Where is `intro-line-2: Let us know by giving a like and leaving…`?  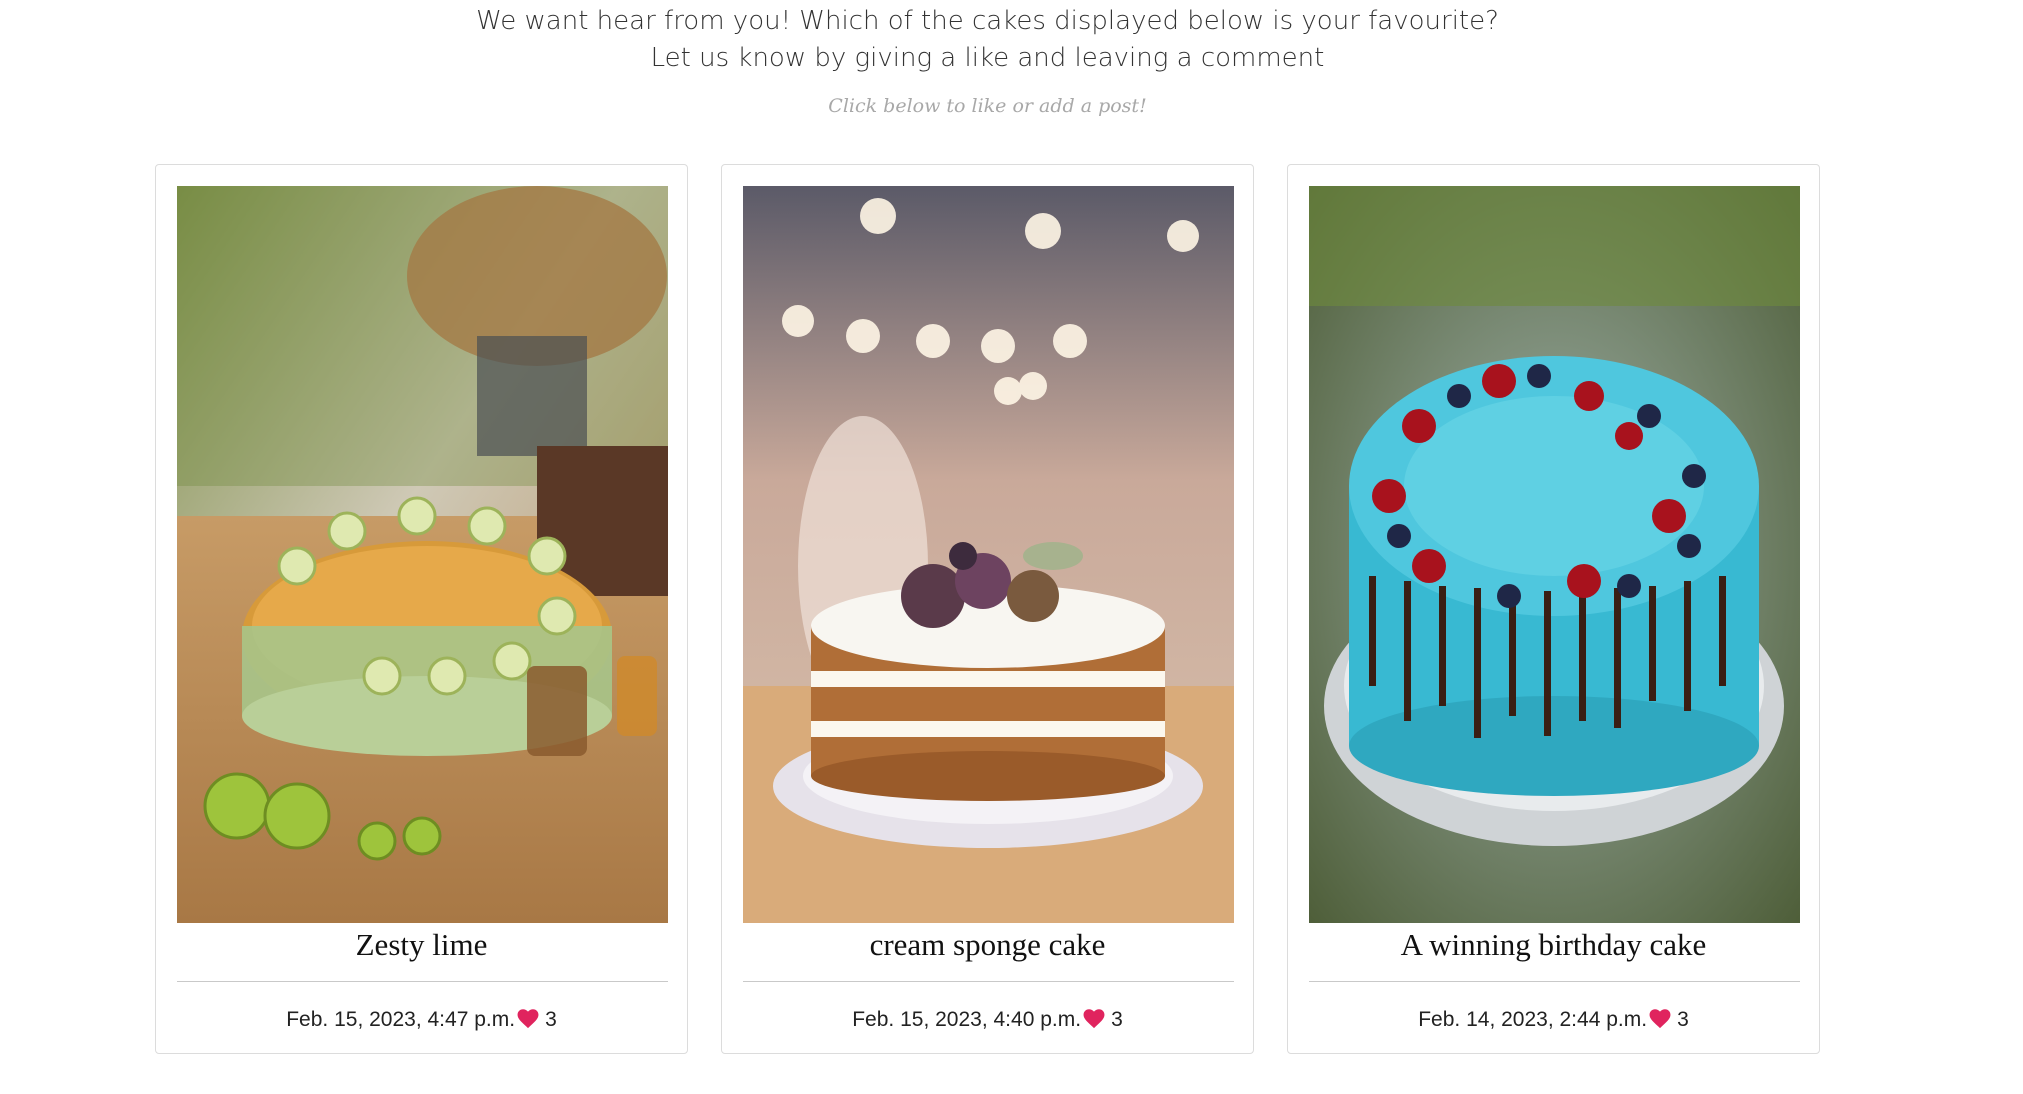 intro-line-2: Let us know by giving a like and leaving… is located at coordinates (987, 58).